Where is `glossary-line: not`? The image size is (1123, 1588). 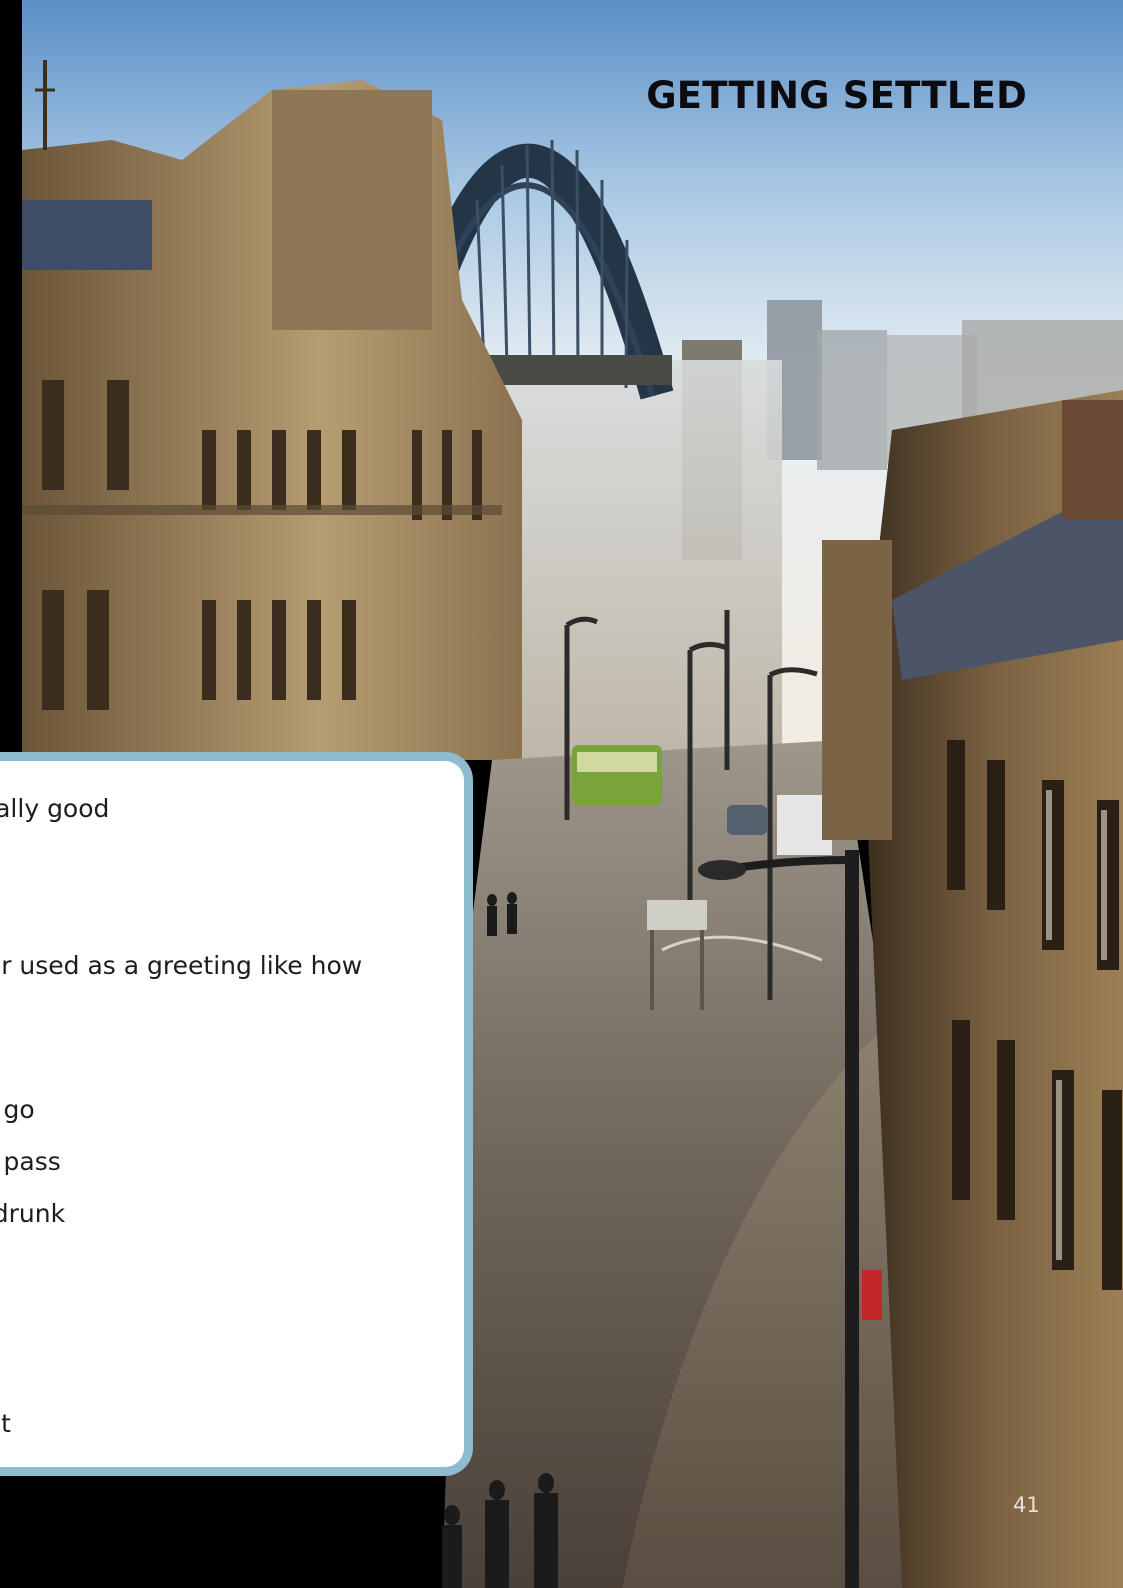
glossary-line: not is located at coordinates (5, 1423).